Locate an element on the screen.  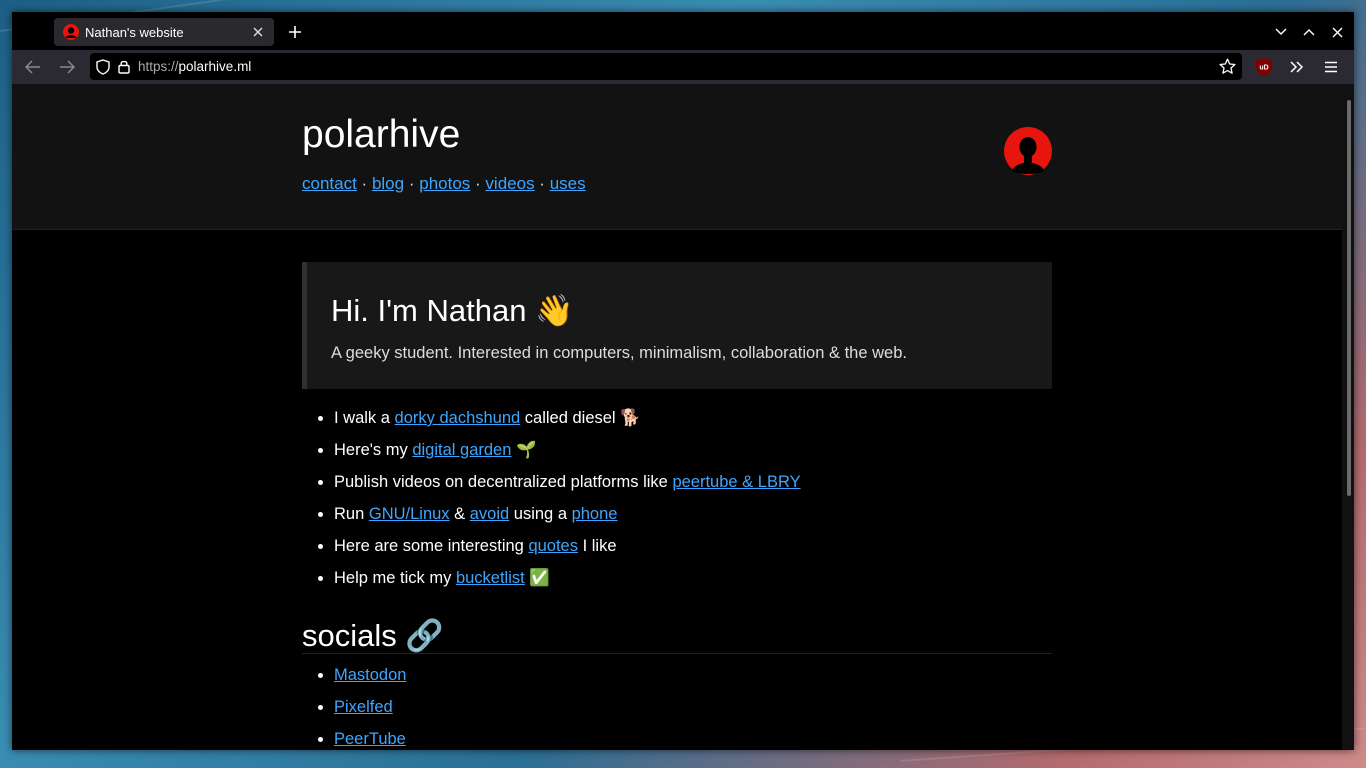
link-lbry: LBRY is located at coordinates (779, 482).